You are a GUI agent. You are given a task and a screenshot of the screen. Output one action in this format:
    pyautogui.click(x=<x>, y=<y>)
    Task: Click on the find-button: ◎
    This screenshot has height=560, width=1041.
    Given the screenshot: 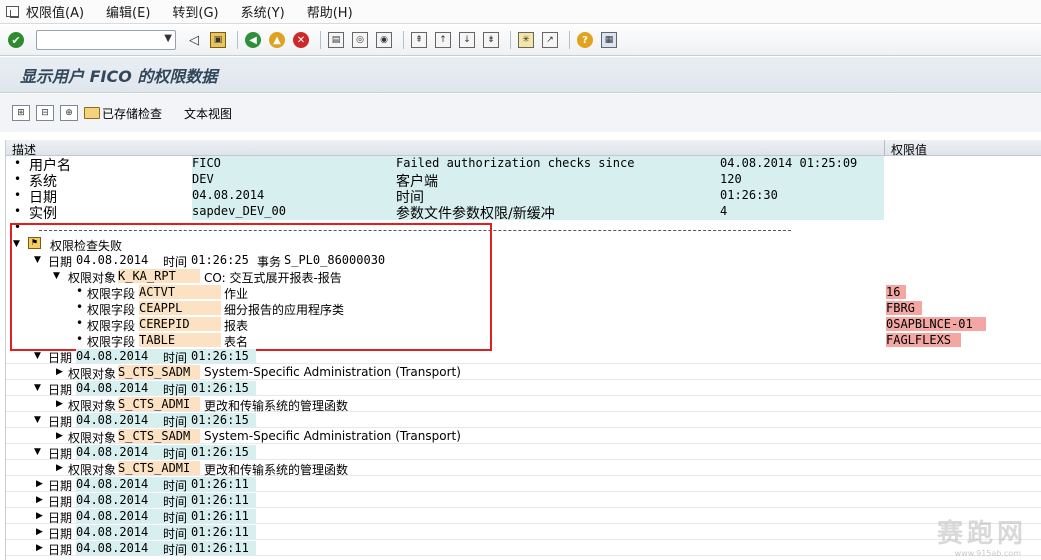 What is the action you would take?
    pyautogui.click(x=360, y=40)
    